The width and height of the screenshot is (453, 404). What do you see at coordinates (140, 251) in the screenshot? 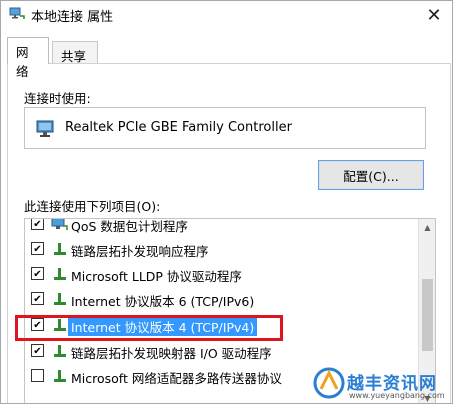
I see `item-label: 链路层拓扑发现响应程序` at bounding box center [140, 251].